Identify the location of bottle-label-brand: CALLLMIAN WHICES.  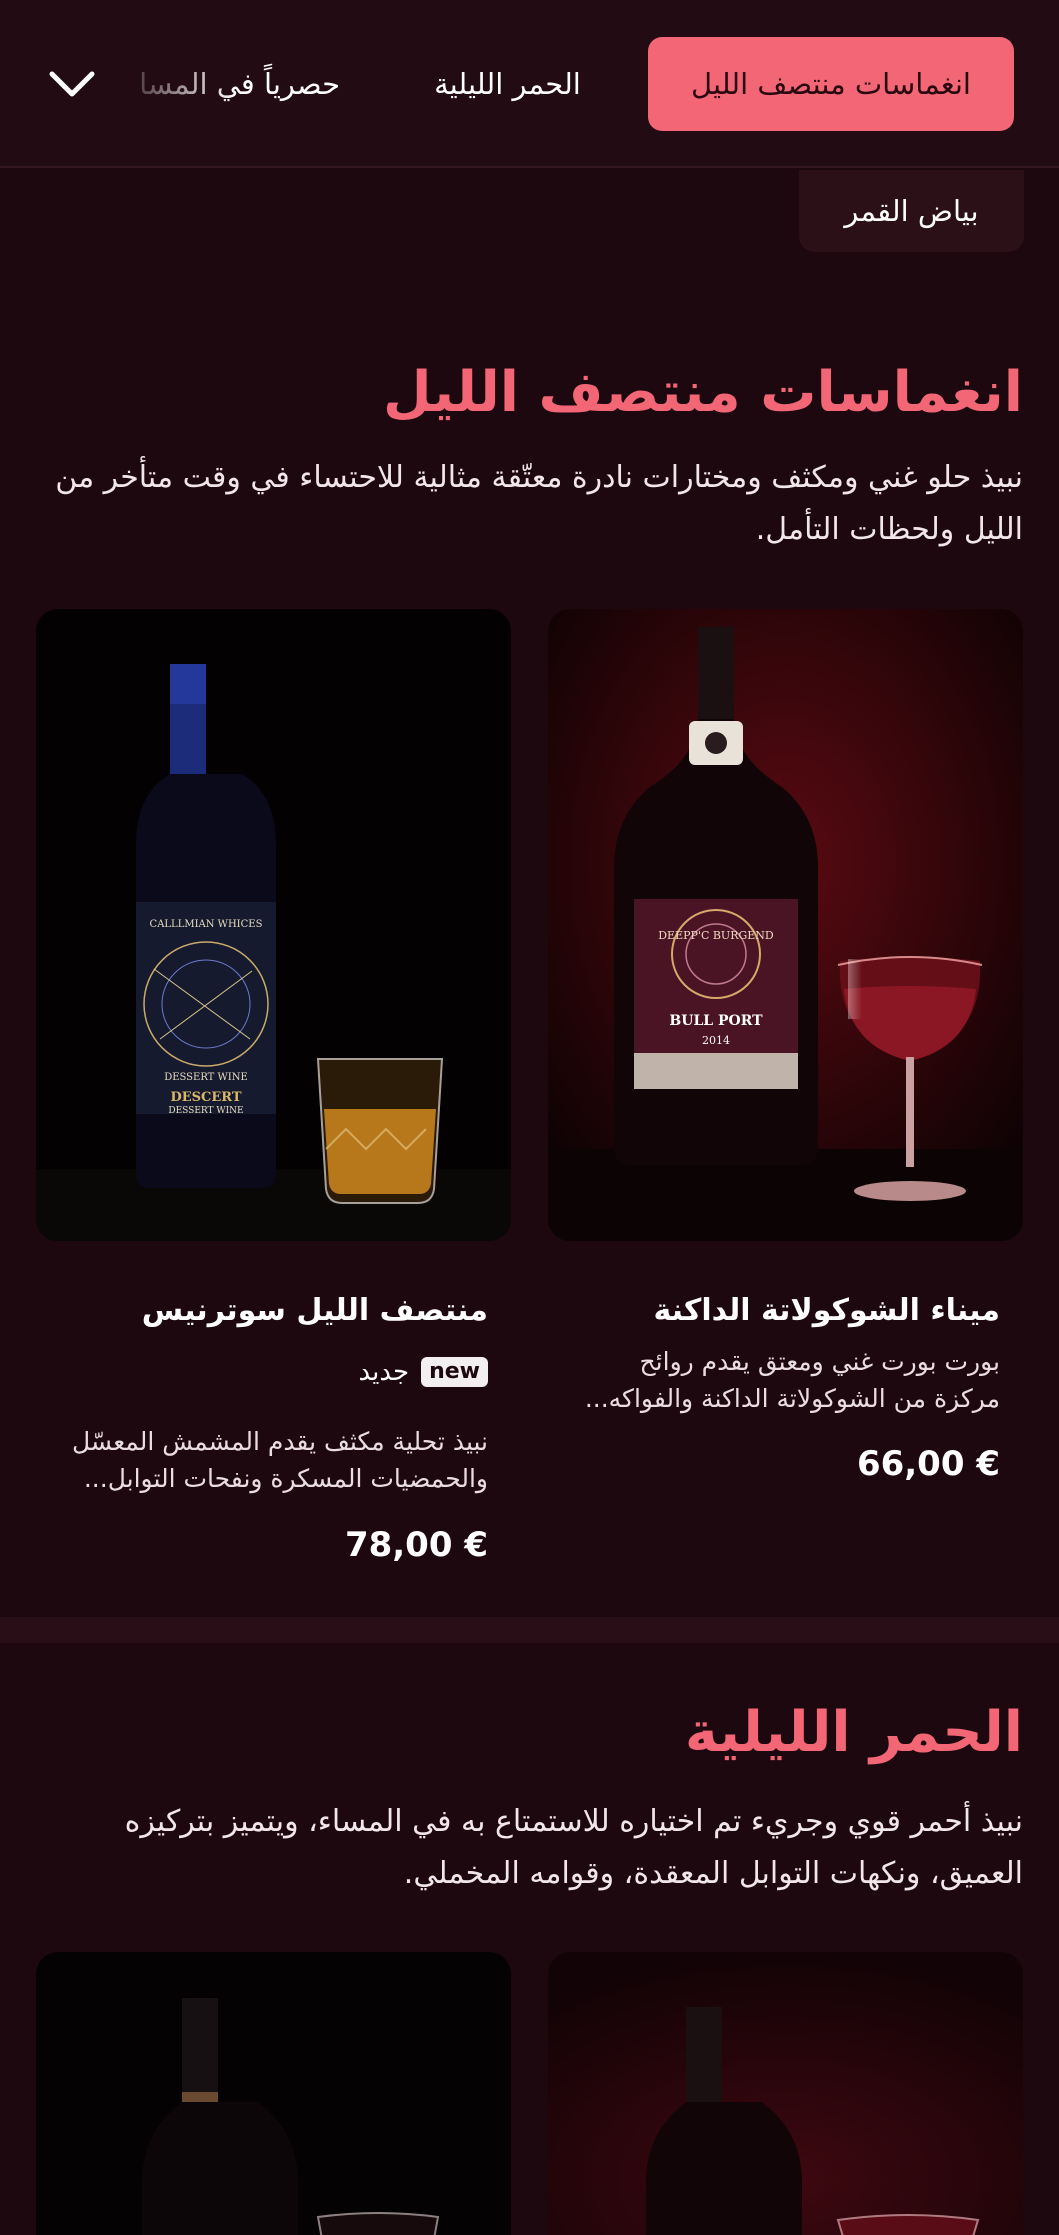
(206, 924).